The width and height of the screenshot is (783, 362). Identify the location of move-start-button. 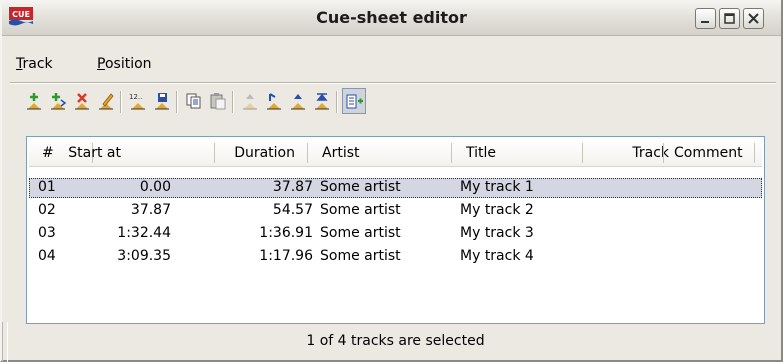
(274, 101).